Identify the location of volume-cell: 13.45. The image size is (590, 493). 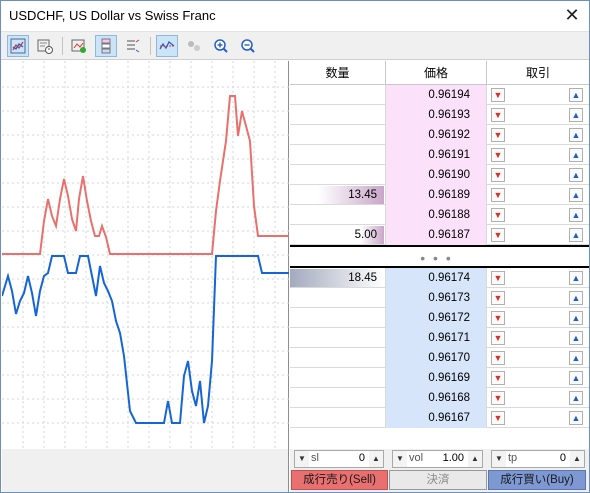
(338, 195).